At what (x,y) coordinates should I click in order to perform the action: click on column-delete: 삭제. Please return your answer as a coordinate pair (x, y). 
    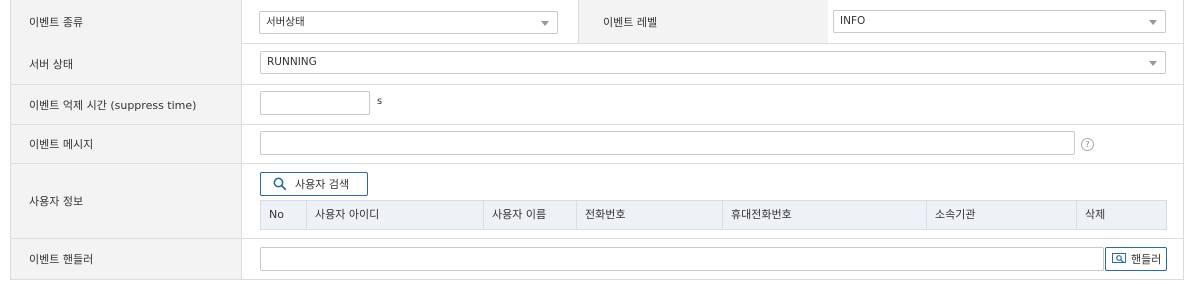
    Looking at the image, I should click on (1095, 214).